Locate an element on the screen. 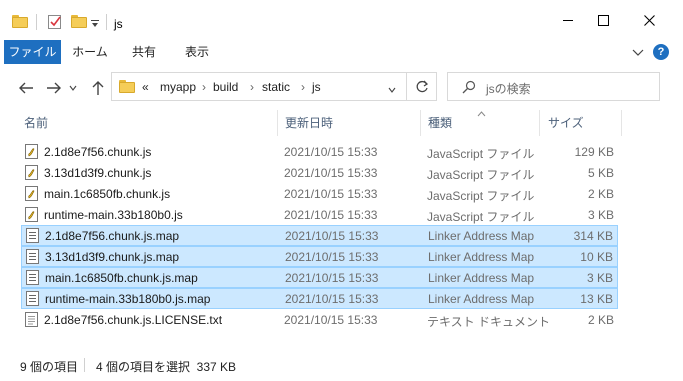  properties-icon is located at coordinates (55, 22).